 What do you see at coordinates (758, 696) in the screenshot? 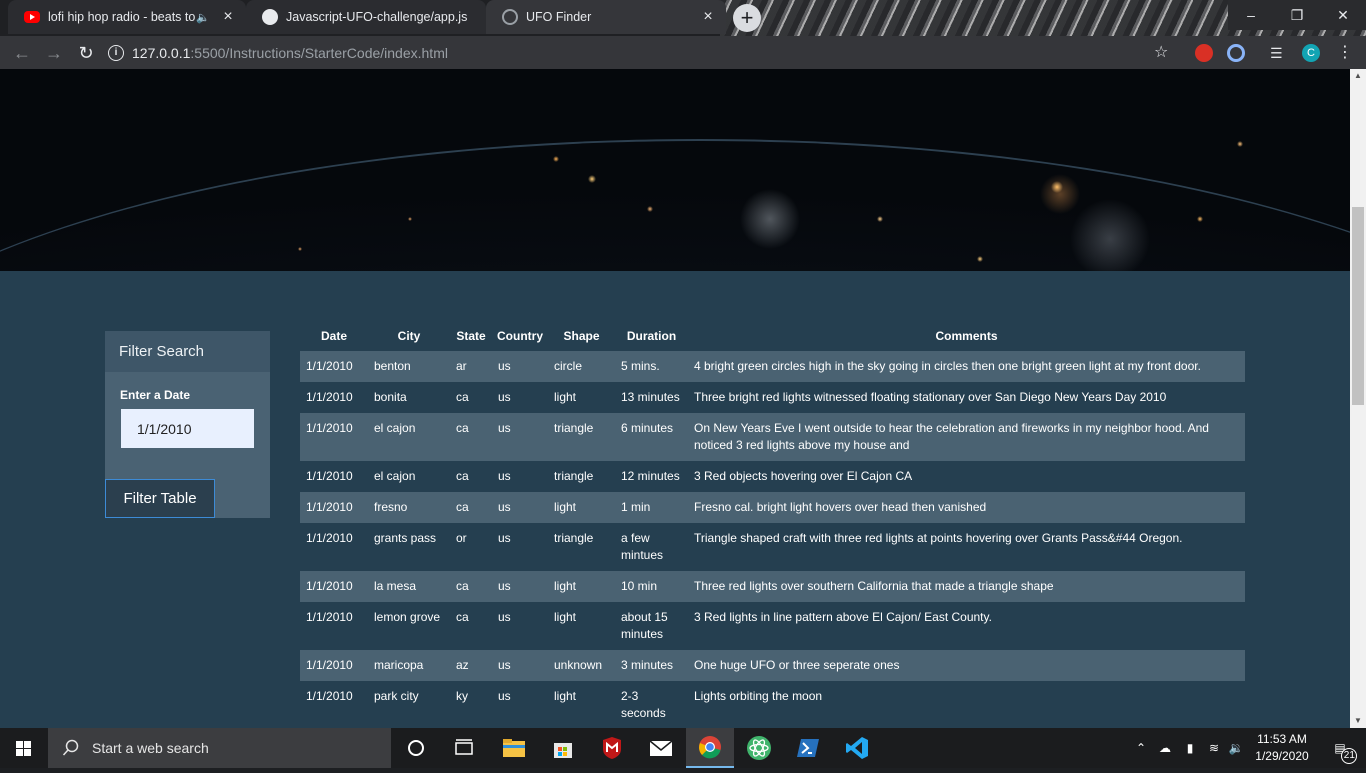
I see `cell-comments: Lights orbiting the moon` at bounding box center [758, 696].